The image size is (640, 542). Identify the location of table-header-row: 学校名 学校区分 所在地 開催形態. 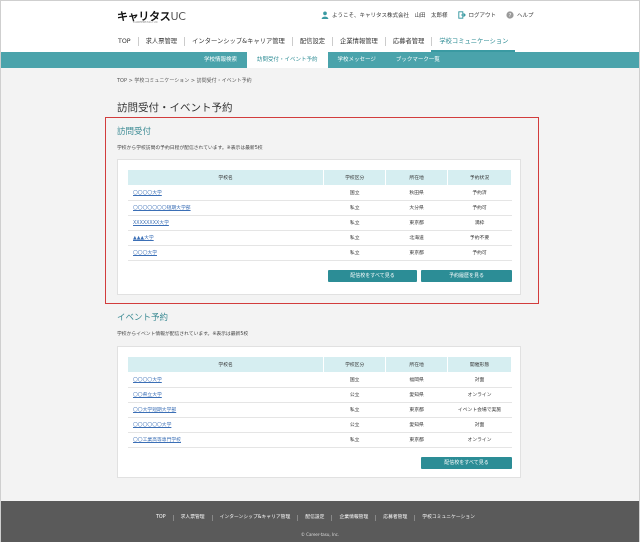
(320, 364).